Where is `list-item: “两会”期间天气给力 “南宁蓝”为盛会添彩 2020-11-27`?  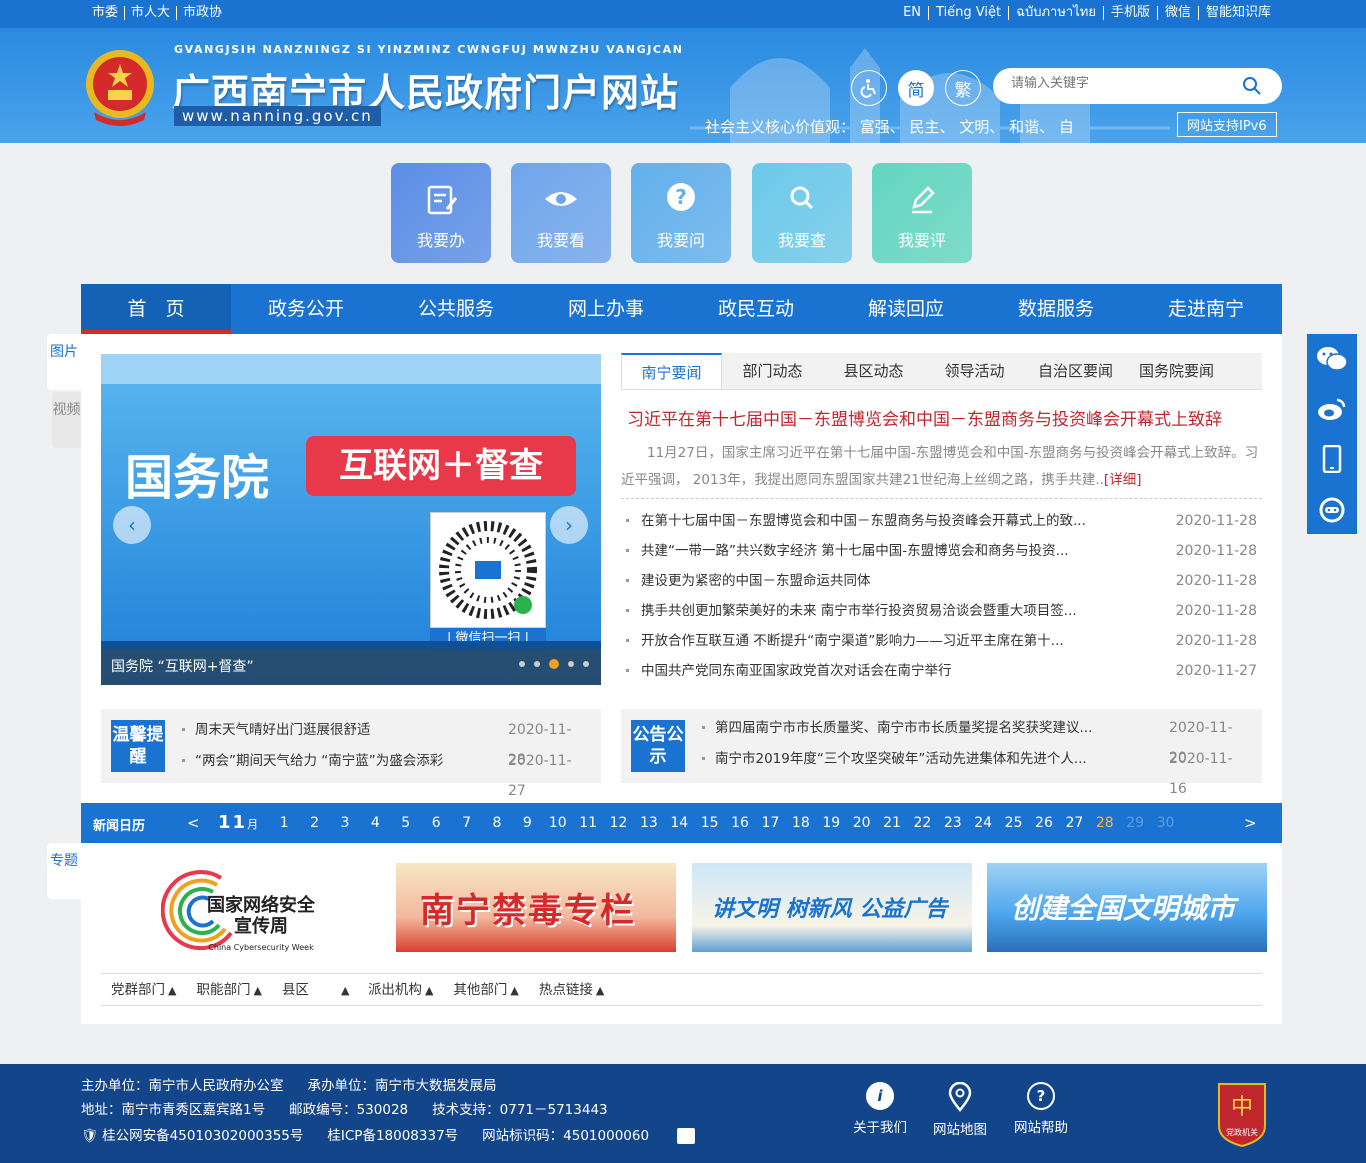 list-item: “两会”期间天气给力 “南宁蓝”为盛会添彩 2020-11-27 is located at coordinates (384, 772).